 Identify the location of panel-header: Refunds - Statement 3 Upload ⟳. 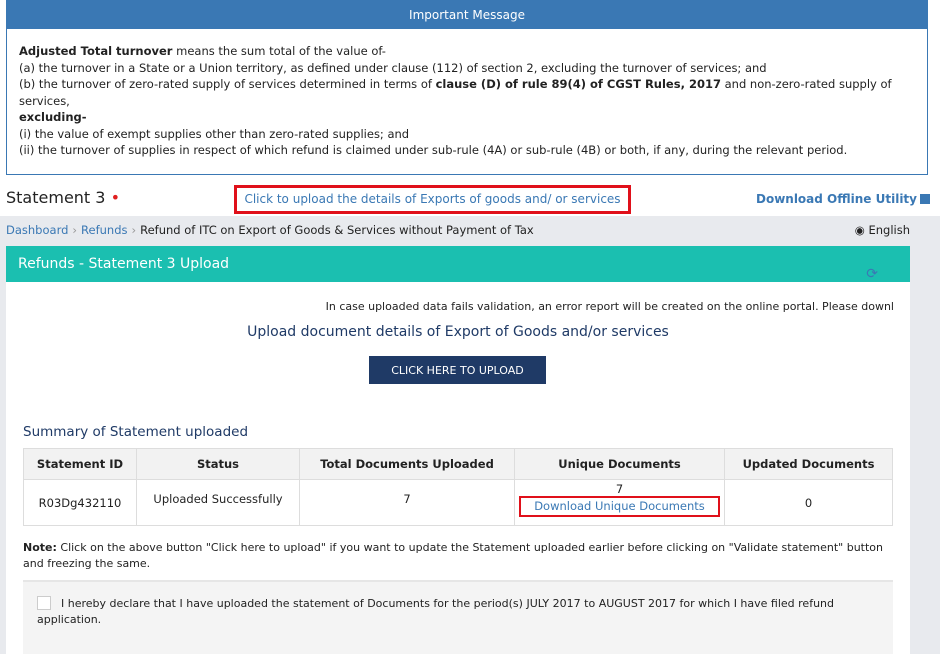
(458, 264).